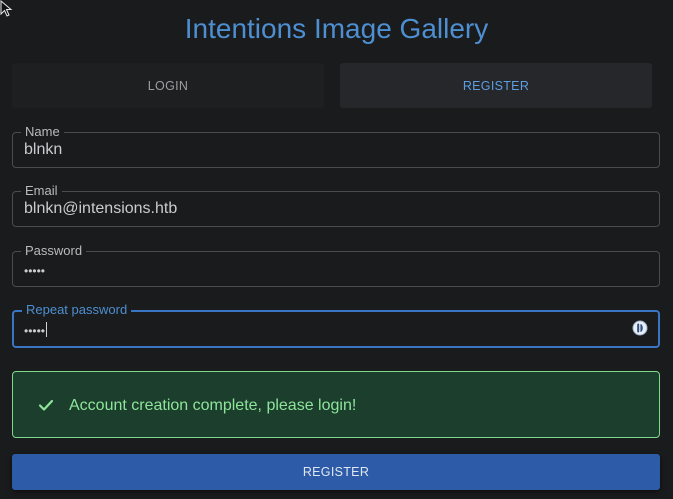  Describe the element at coordinates (43, 149) in the screenshot. I see `name-field-value: blnkn` at that location.